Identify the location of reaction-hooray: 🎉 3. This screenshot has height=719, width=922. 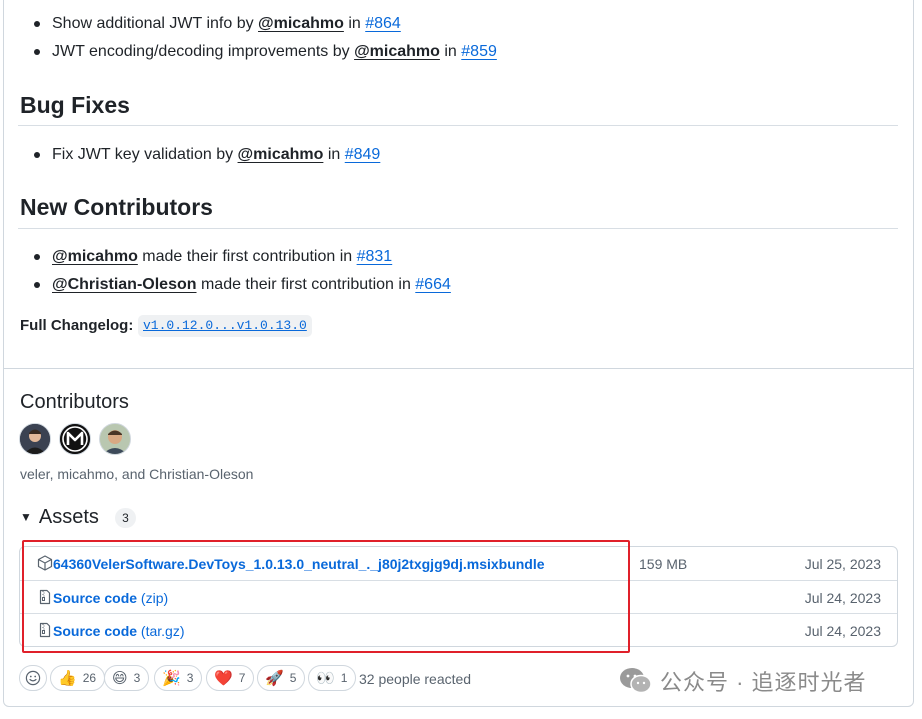
(178, 678).